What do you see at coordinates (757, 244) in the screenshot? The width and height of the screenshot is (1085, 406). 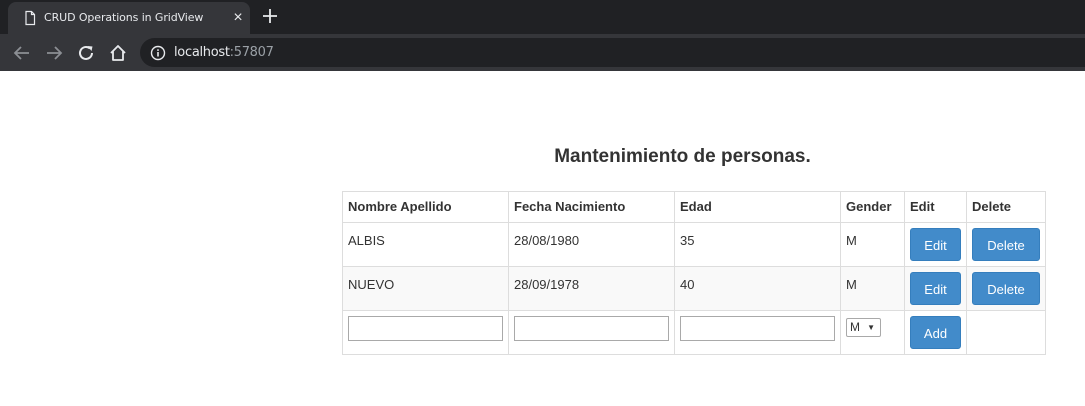 I see `cell-age: 35` at bounding box center [757, 244].